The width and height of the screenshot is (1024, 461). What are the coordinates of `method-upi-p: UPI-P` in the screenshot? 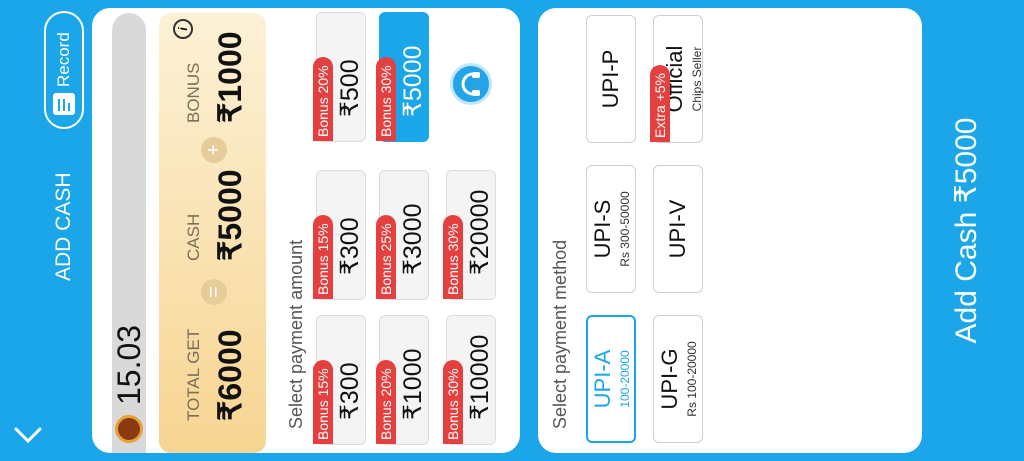 It's located at (611, 79).